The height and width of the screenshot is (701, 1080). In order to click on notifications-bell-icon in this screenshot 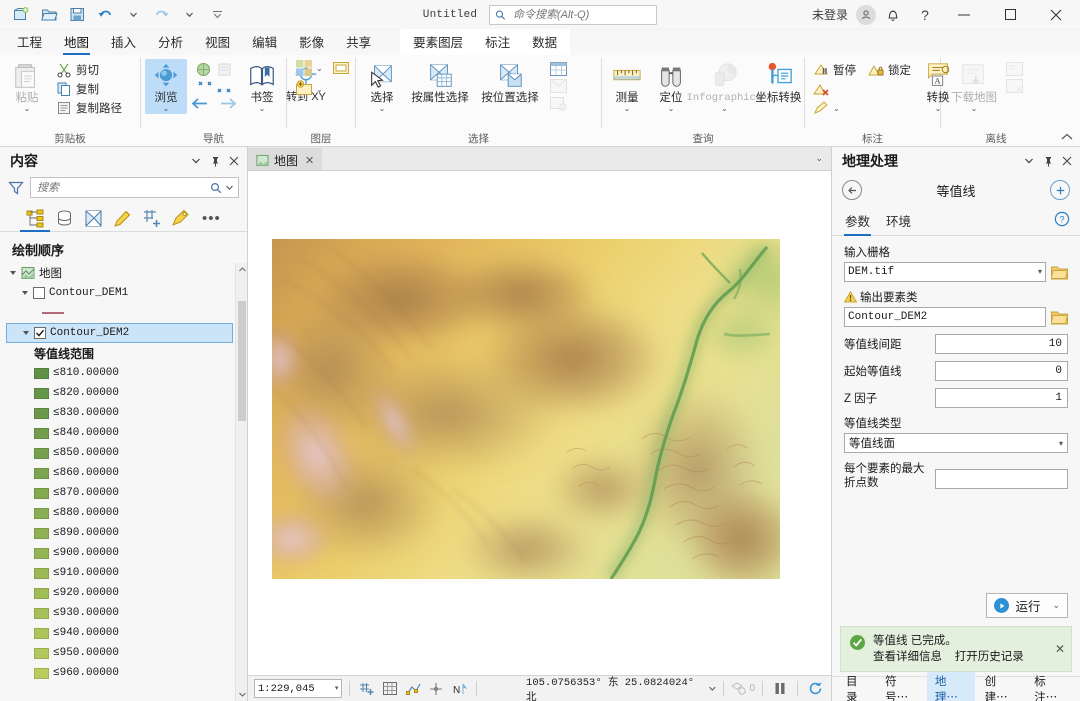, I will do `click(893, 15)`.